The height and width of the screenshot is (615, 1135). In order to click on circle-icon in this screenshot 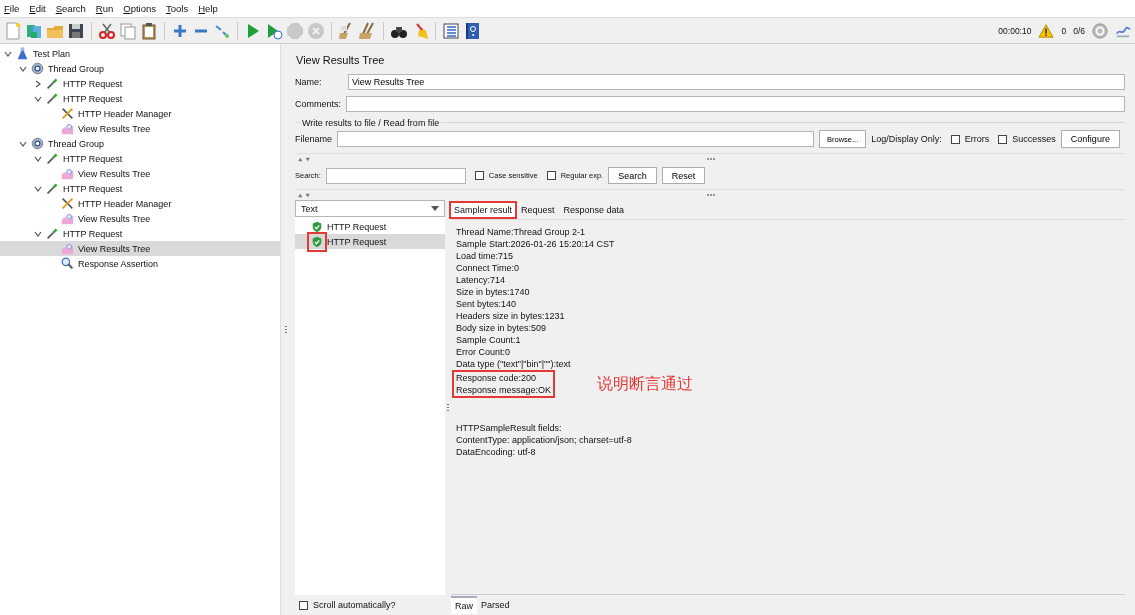, I will do `click(1100, 30)`.